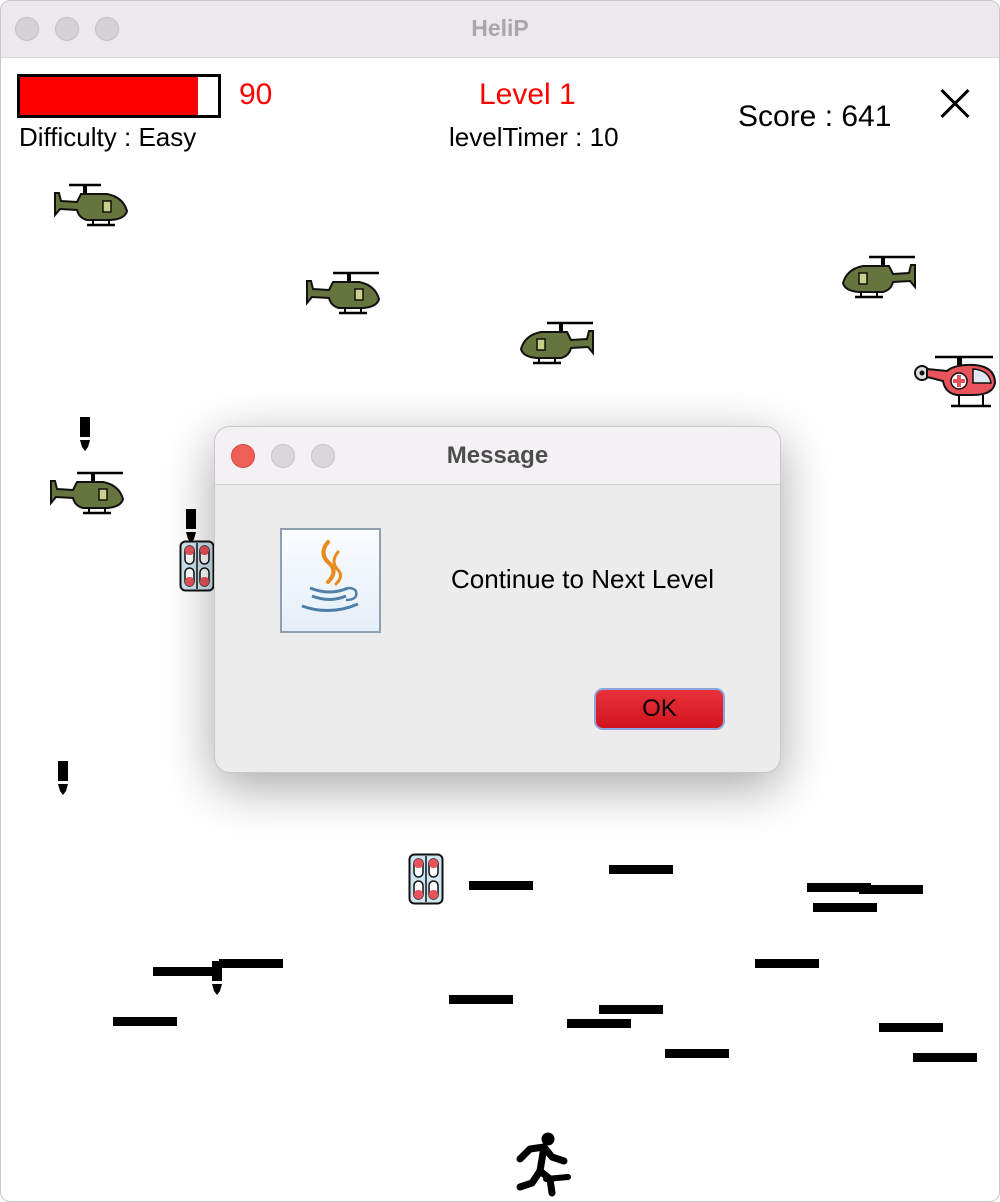 Image resolution: width=1000 pixels, height=1202 pixels. Describe the element at coordinates (109, 96) in the screenshot. I see `health-bar-fill` at that location.